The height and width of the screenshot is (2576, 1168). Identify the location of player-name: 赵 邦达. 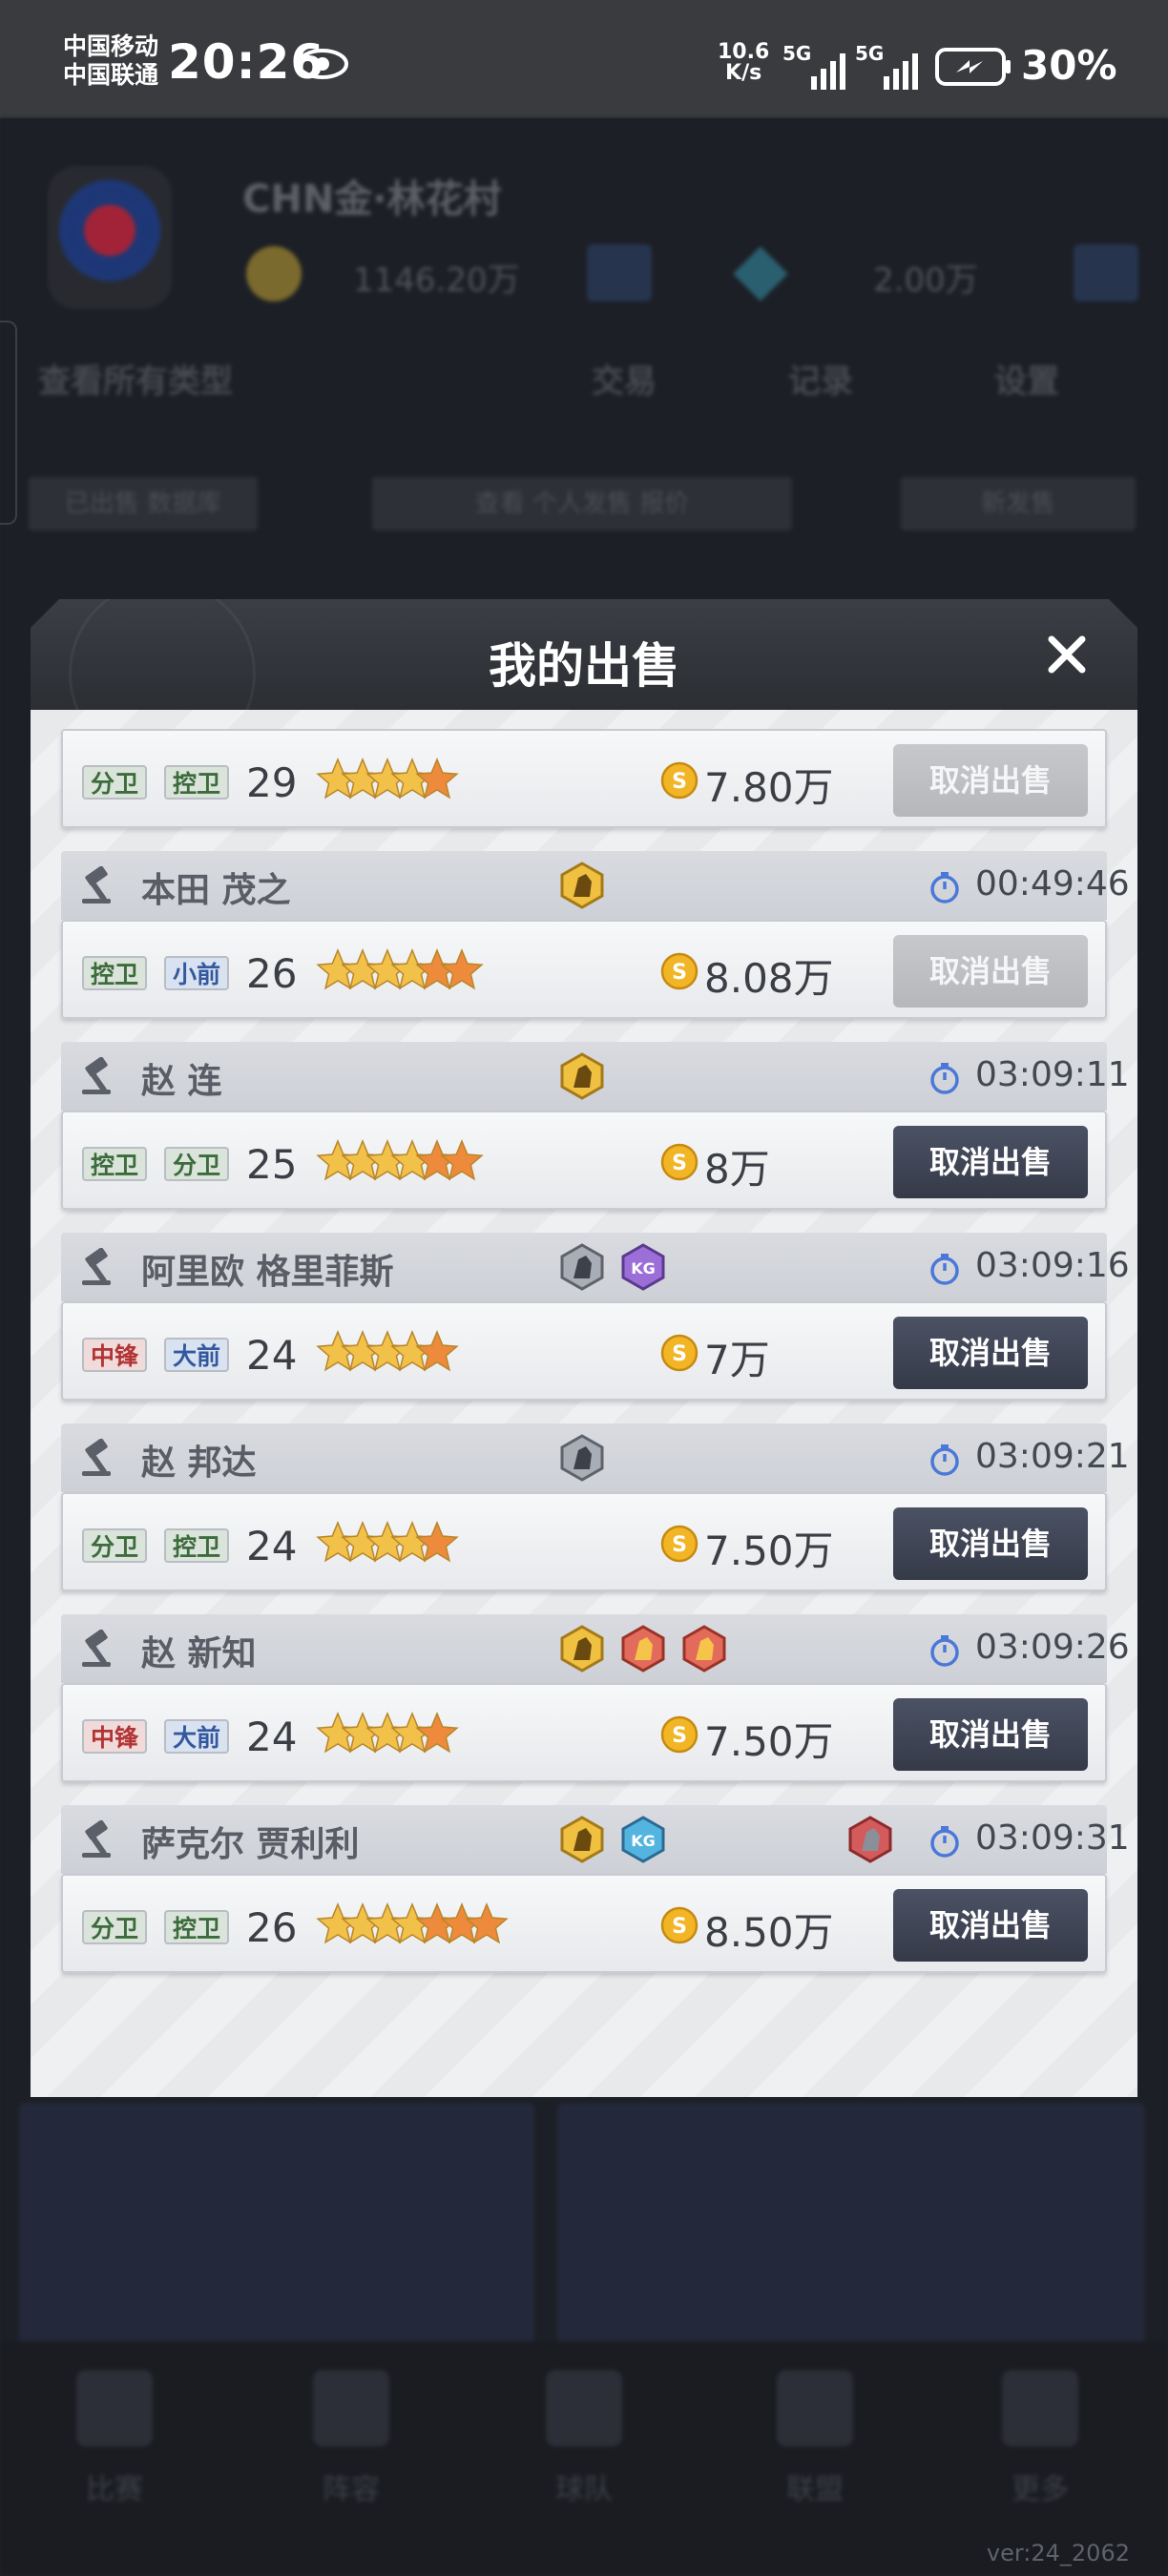
(199, 1463).